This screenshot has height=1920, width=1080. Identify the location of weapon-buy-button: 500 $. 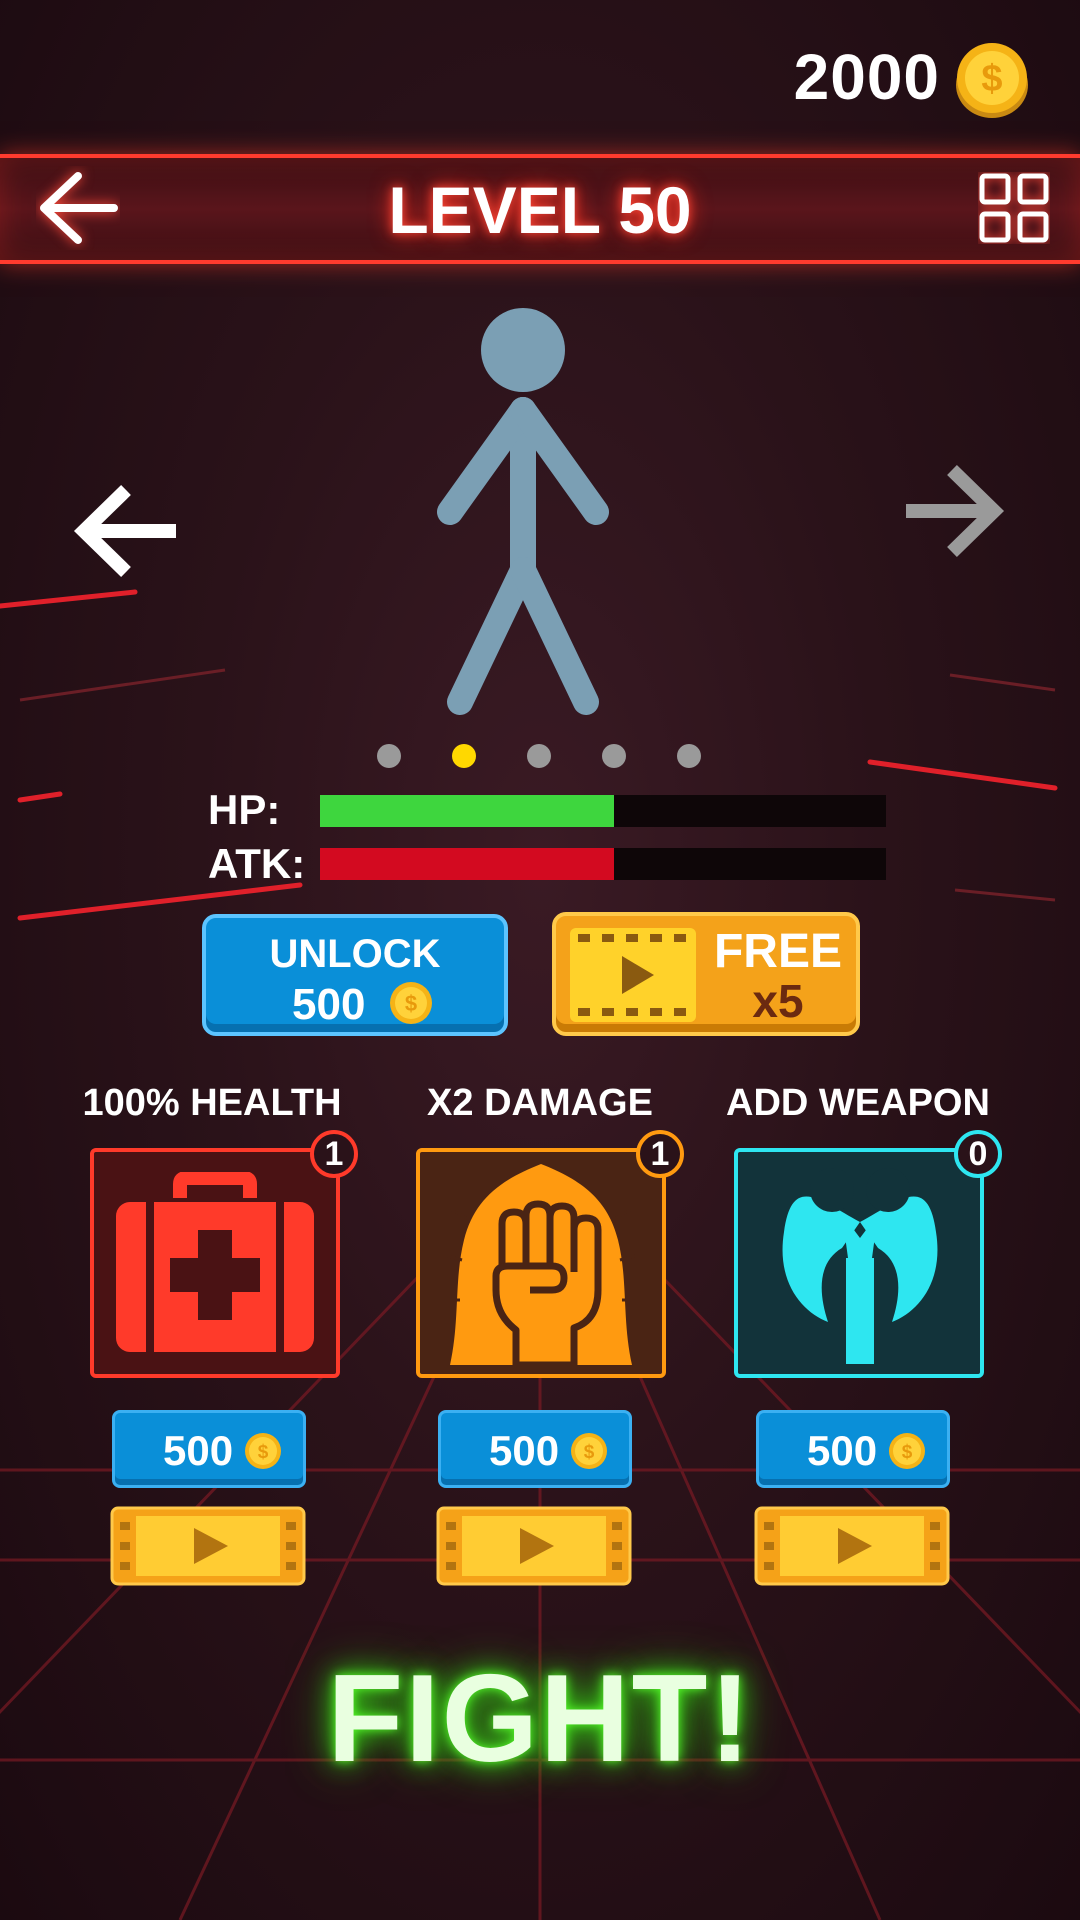
(853, 1449).